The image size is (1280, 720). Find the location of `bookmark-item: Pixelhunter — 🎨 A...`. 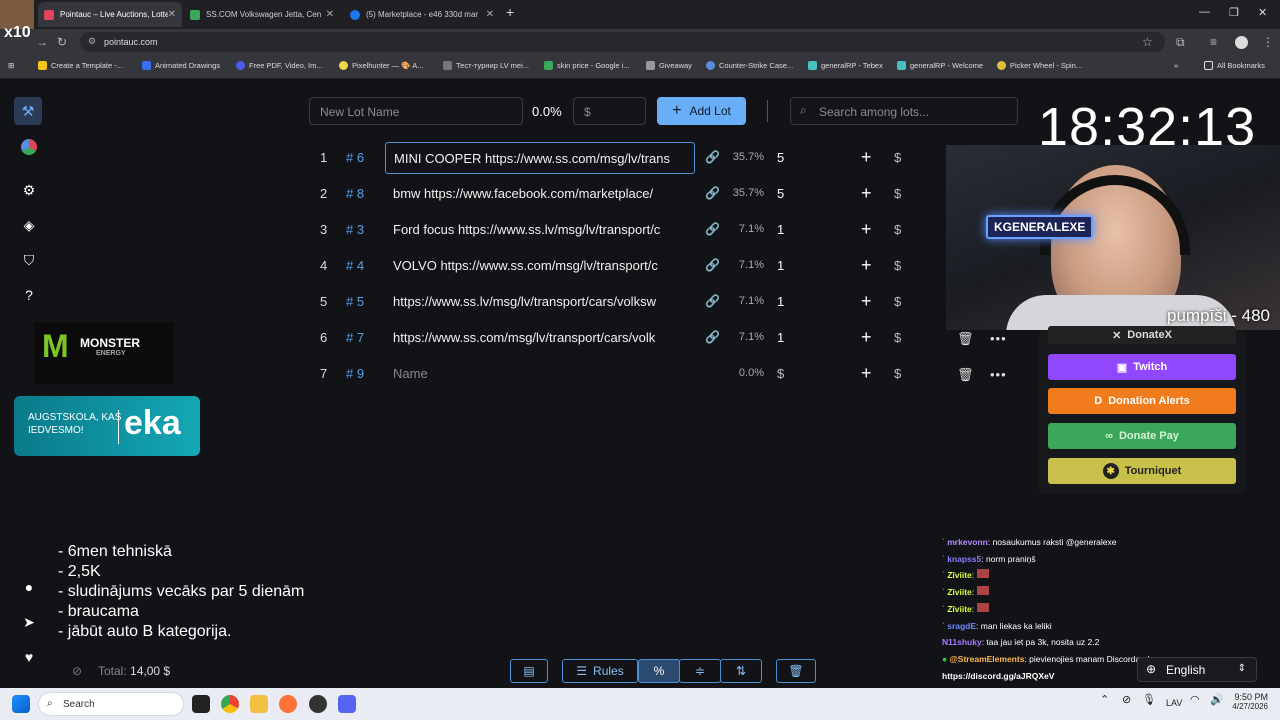

bookmark-item: Pixelhunter — 🎨 A... is located at coordinates (381, 65).